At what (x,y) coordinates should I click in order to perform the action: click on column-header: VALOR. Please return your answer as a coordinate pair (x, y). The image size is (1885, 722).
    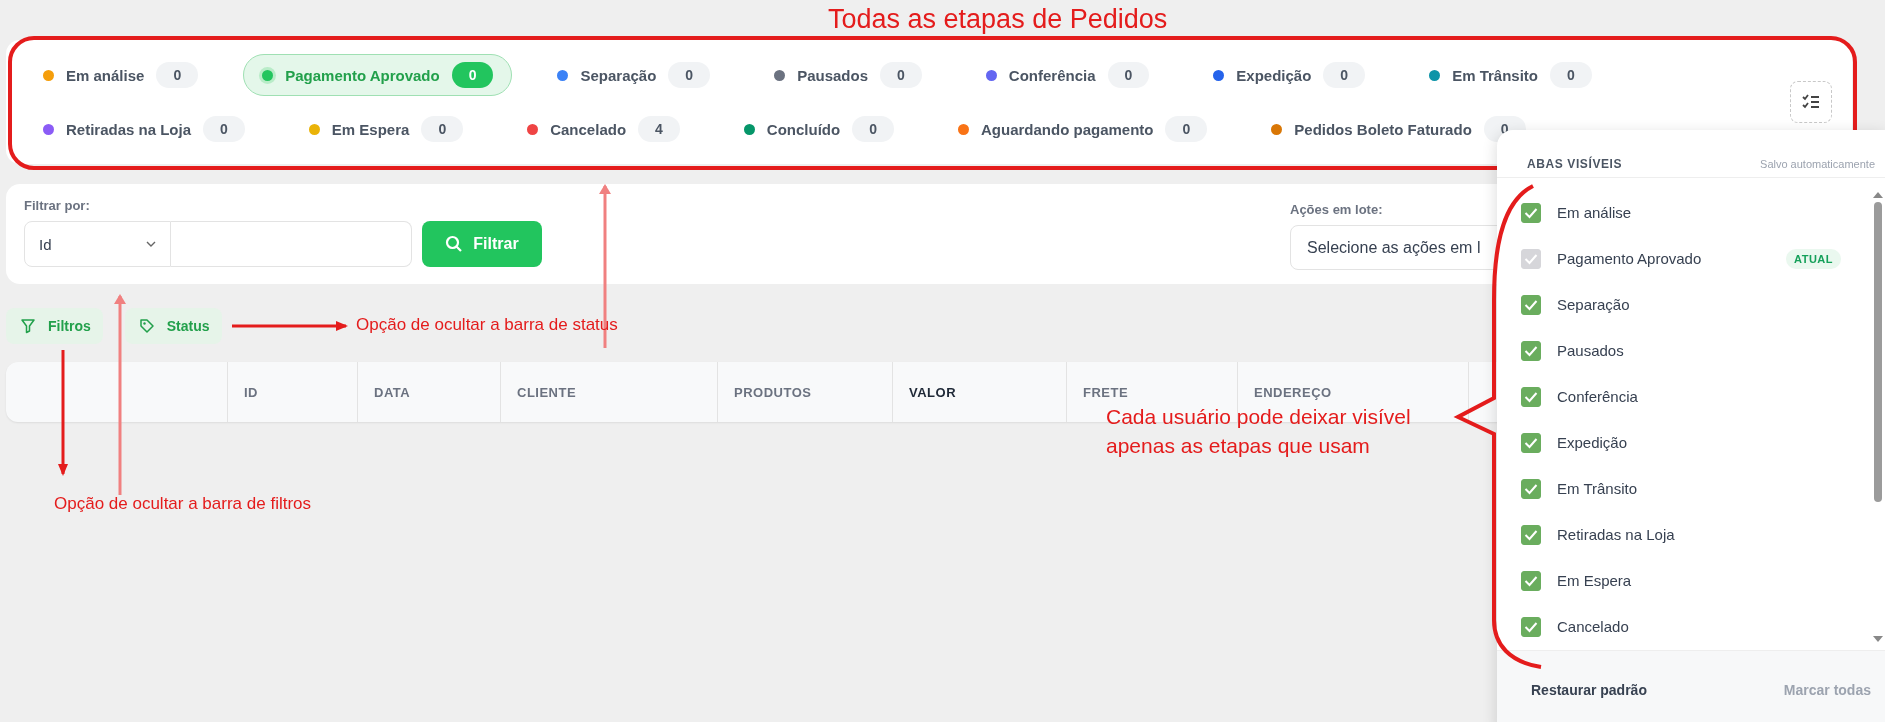
    Looking at the image, I should click on (933, 392).